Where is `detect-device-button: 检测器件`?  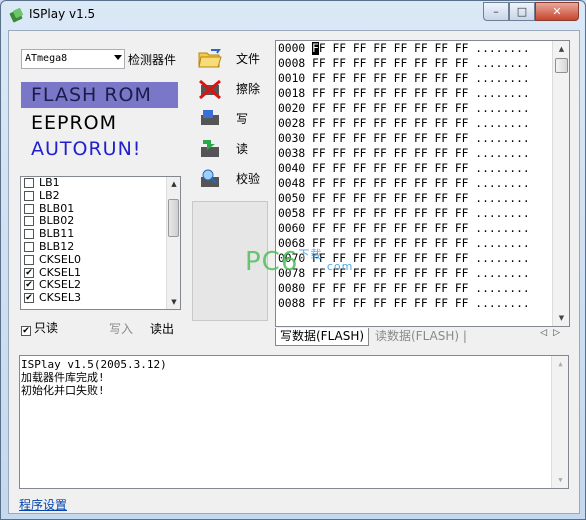
detect-device-button: 检测器件 is located at coordinates (152, 59).